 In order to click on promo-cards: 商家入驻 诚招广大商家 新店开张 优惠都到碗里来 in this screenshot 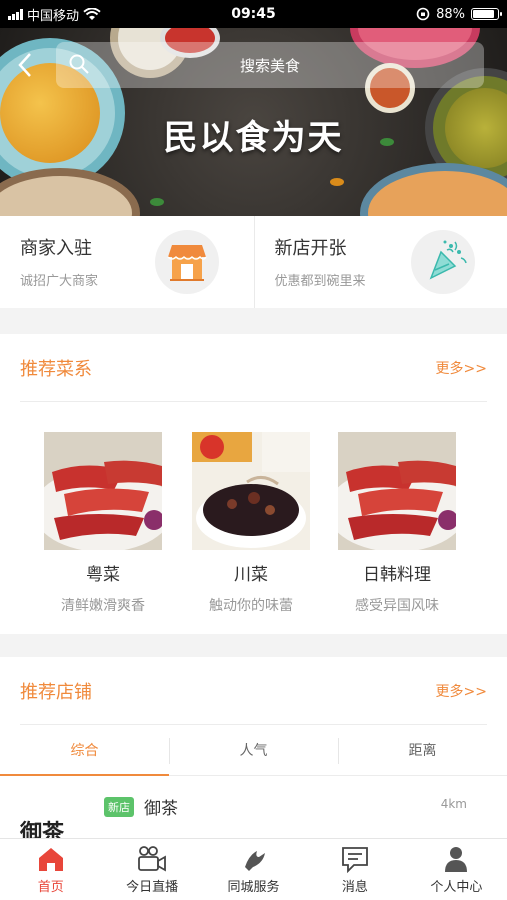, I will do `click(253, 262)`.